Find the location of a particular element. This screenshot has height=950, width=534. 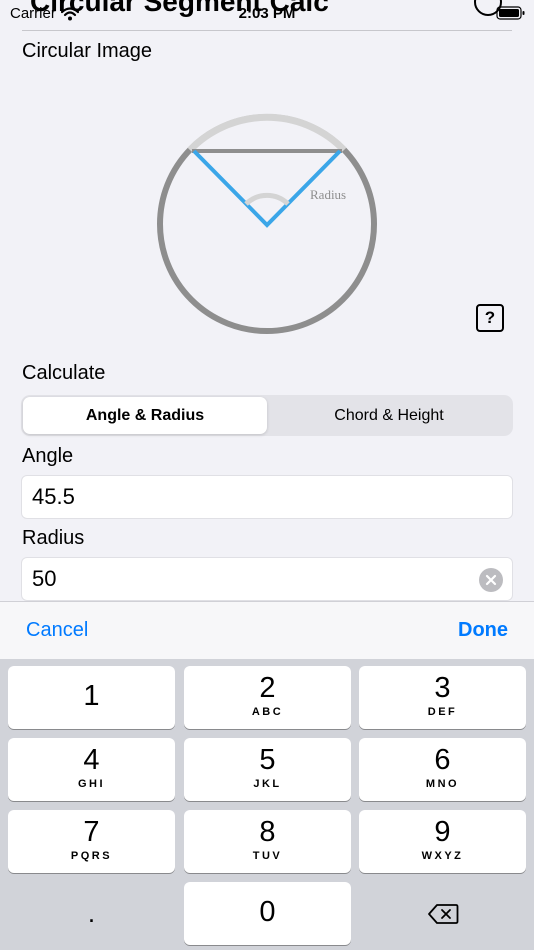

radius-input: 50 is located at coordinates (267, 579).